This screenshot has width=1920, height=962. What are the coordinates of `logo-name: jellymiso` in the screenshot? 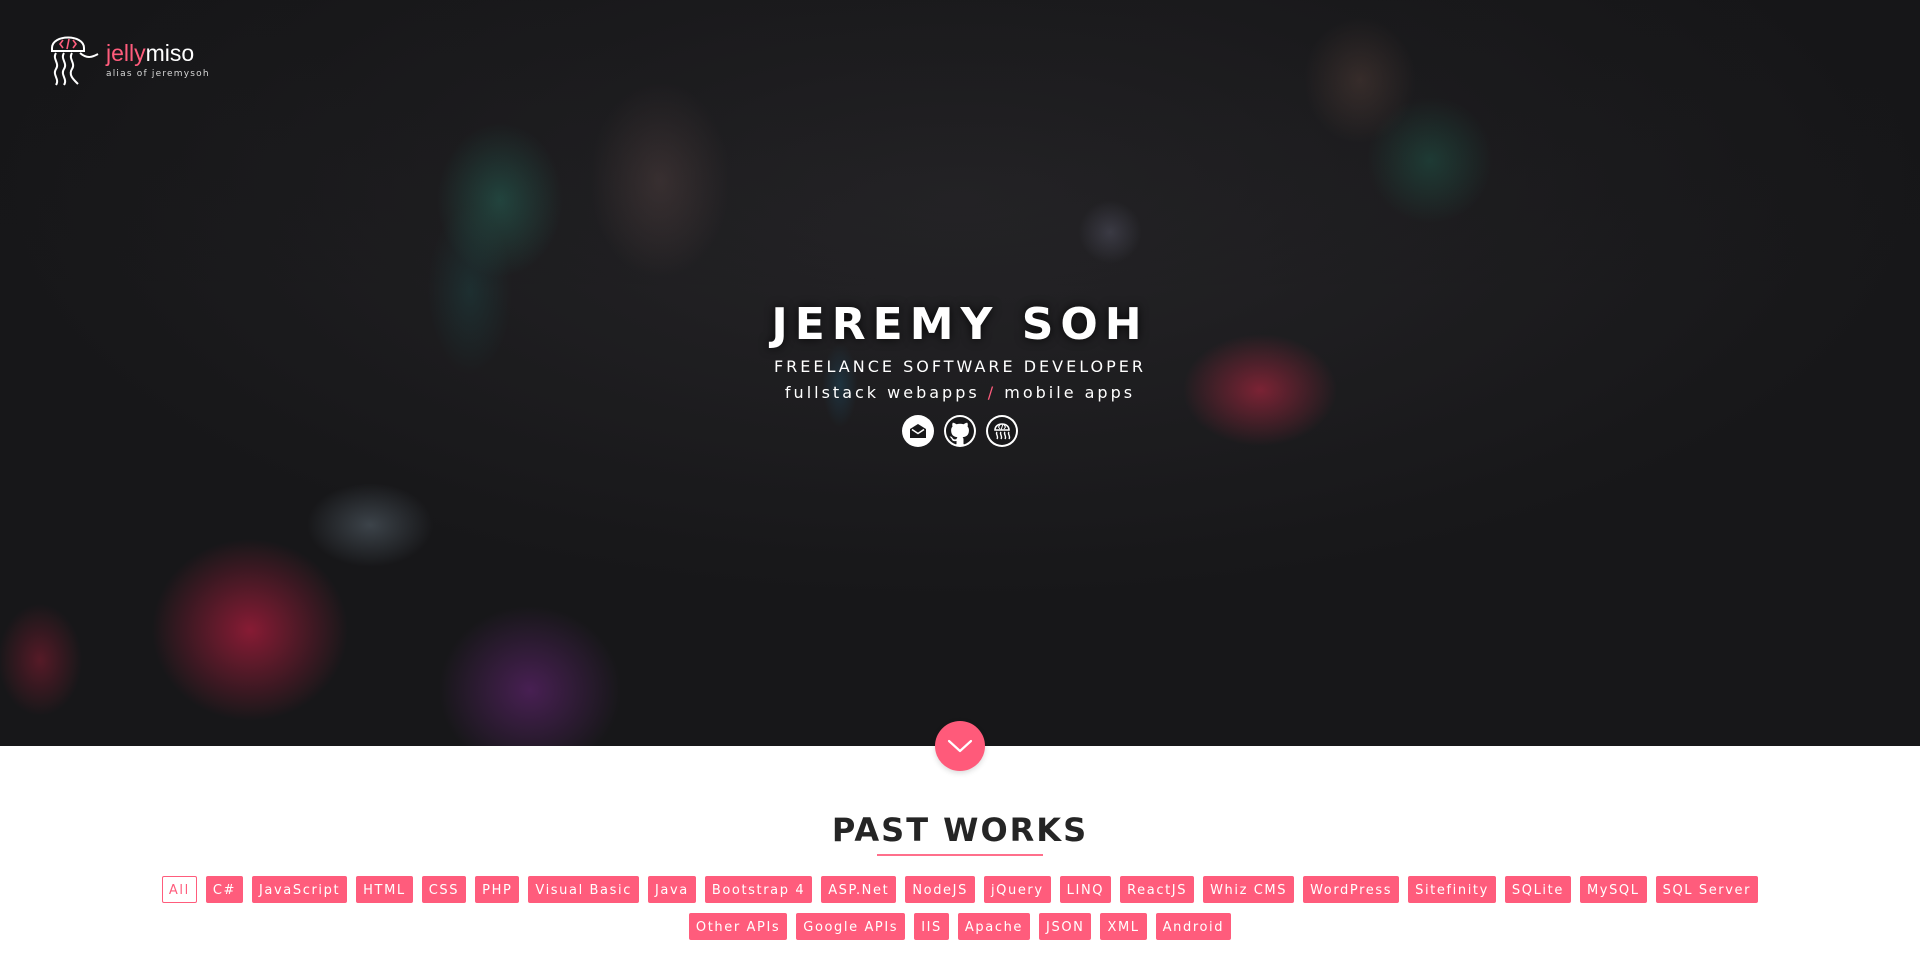 It's located at (158, 53).